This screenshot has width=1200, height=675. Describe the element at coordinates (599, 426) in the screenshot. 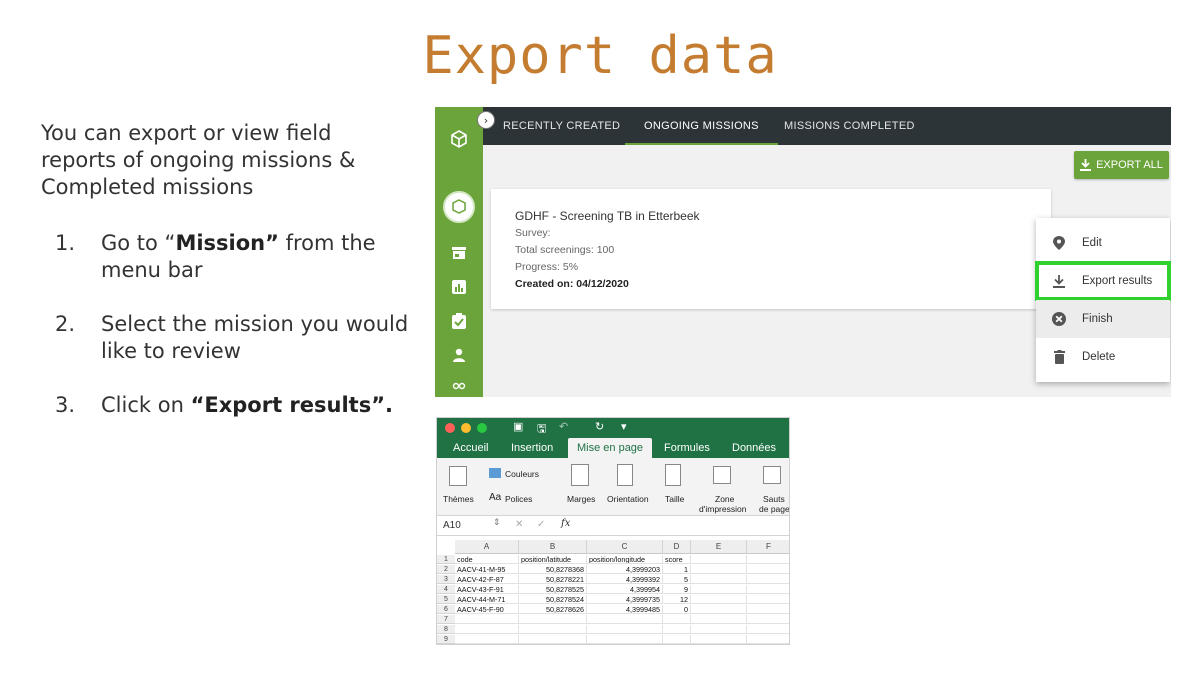

I see `redo-icon: ↻` at that location.